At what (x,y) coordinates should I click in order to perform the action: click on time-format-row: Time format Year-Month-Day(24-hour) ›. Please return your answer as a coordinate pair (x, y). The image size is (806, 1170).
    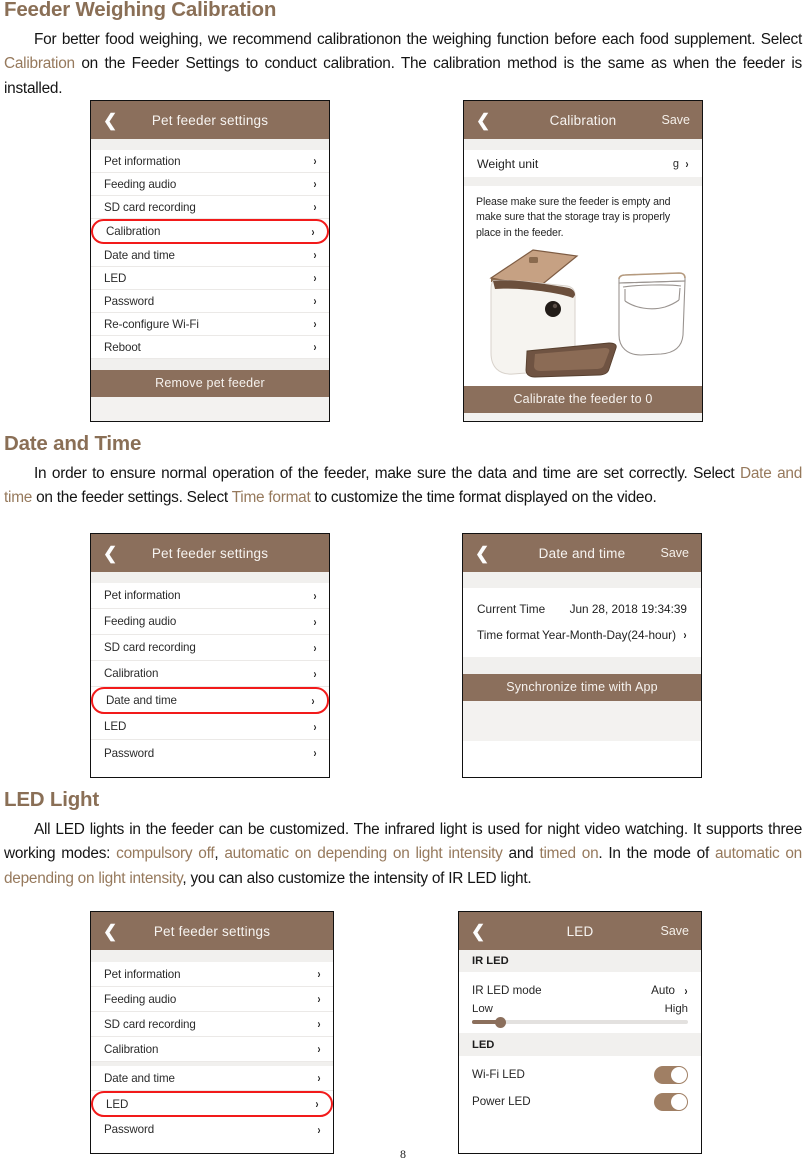
    Looking at the image, I should click on (582, 635).